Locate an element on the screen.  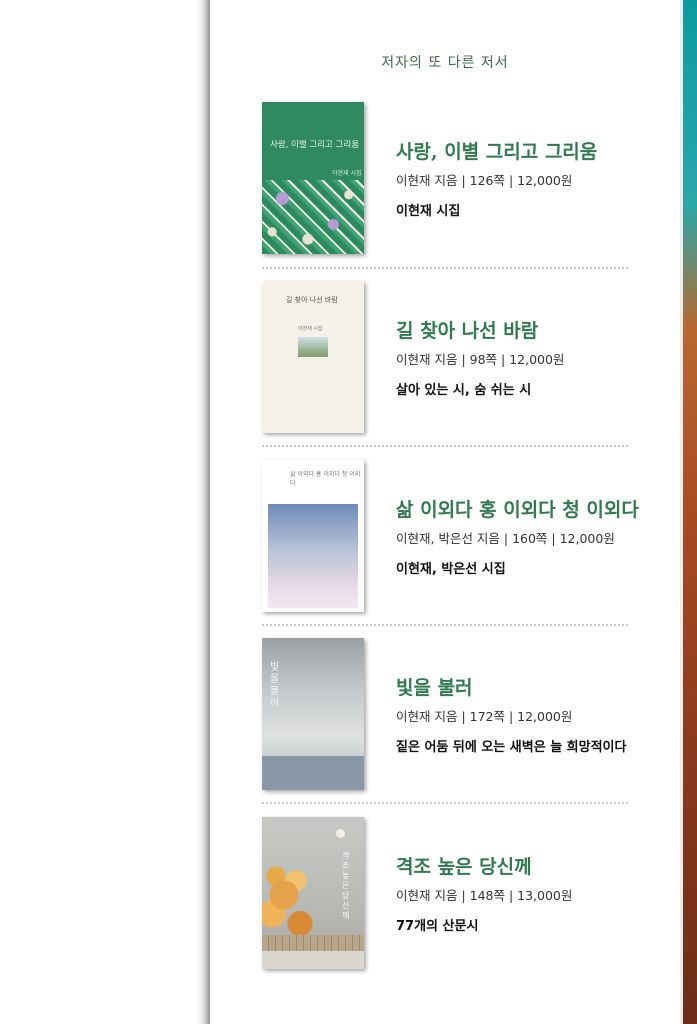
book-meta: 이현재 지음 | 98쪽 | 12,000원 is located at coordinates (480, 359).